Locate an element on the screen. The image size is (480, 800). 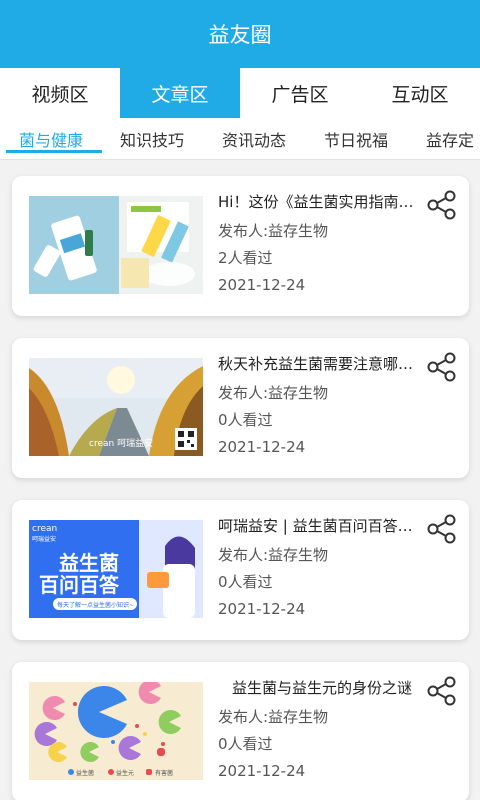
page-title: 益友圈 is located at coordinates (240, 35).